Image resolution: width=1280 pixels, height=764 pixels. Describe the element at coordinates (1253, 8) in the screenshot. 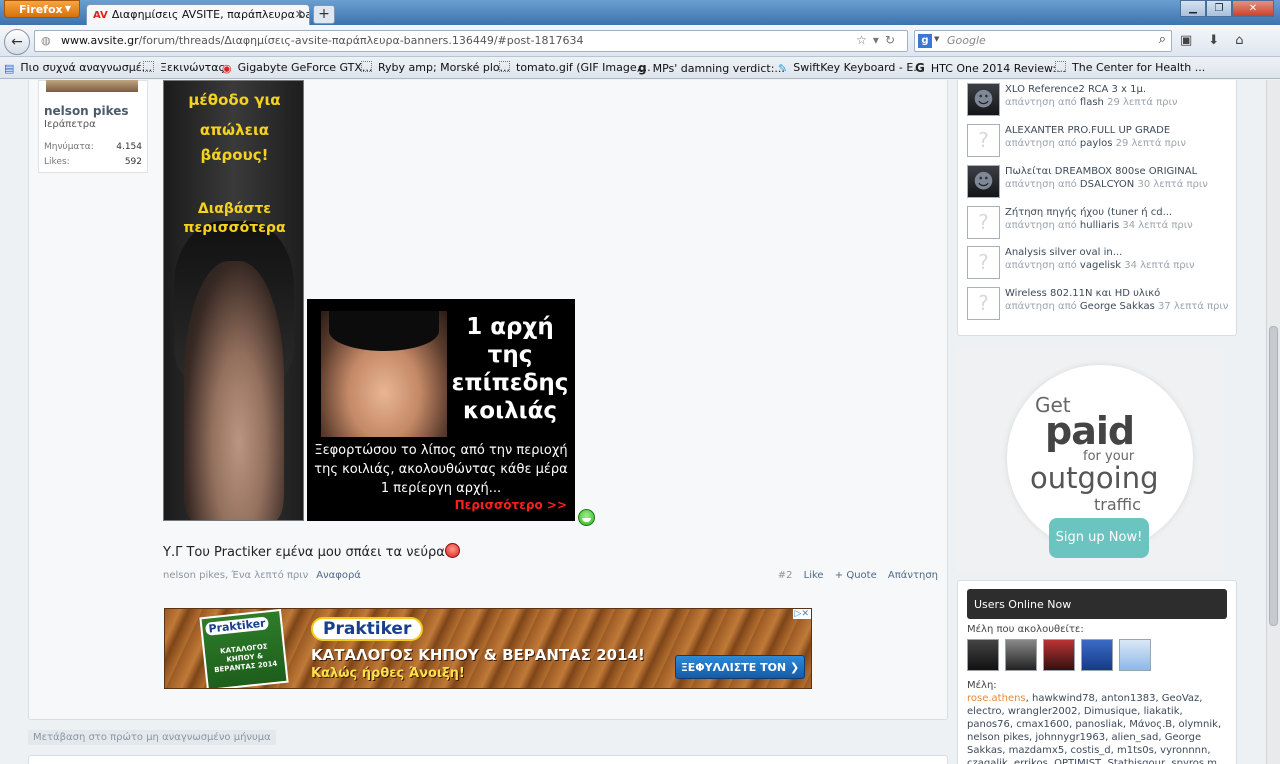

I see `close-window-icon: ✕` at that location.